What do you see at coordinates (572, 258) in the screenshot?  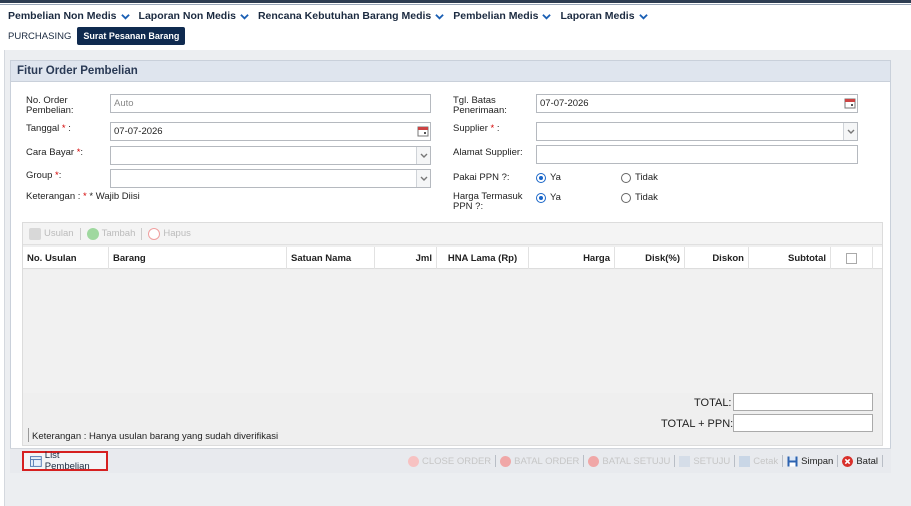 I see `col-harga: Harga` at bounding box center [572, 258].